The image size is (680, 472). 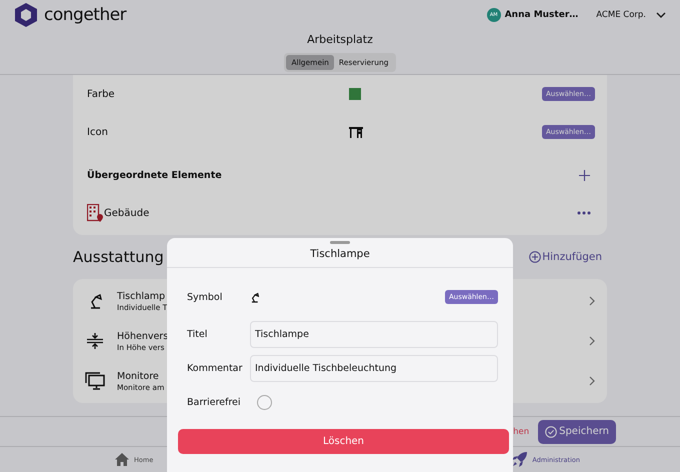 What do you see at coordinates (521, 431) in the screenshot?
I see `delete-link: hen` at bounding box center [521, 431].